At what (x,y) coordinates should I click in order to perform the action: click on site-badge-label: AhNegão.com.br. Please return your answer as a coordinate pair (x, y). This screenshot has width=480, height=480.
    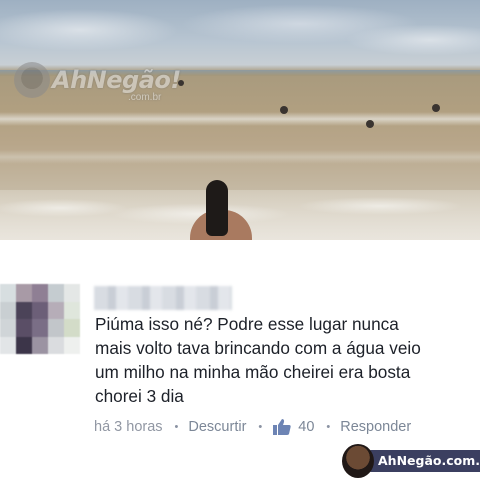
    Looking at the image, I should click on (424, 461).